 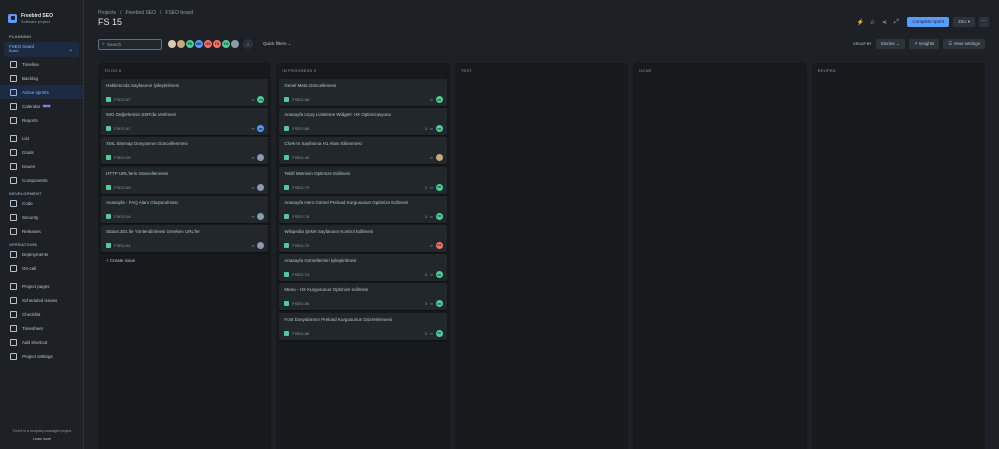 What do you see at coordinates (130, 44) in the screenshot?
I see `search-input: ⌕ Search` at bounding box center [130, 44].